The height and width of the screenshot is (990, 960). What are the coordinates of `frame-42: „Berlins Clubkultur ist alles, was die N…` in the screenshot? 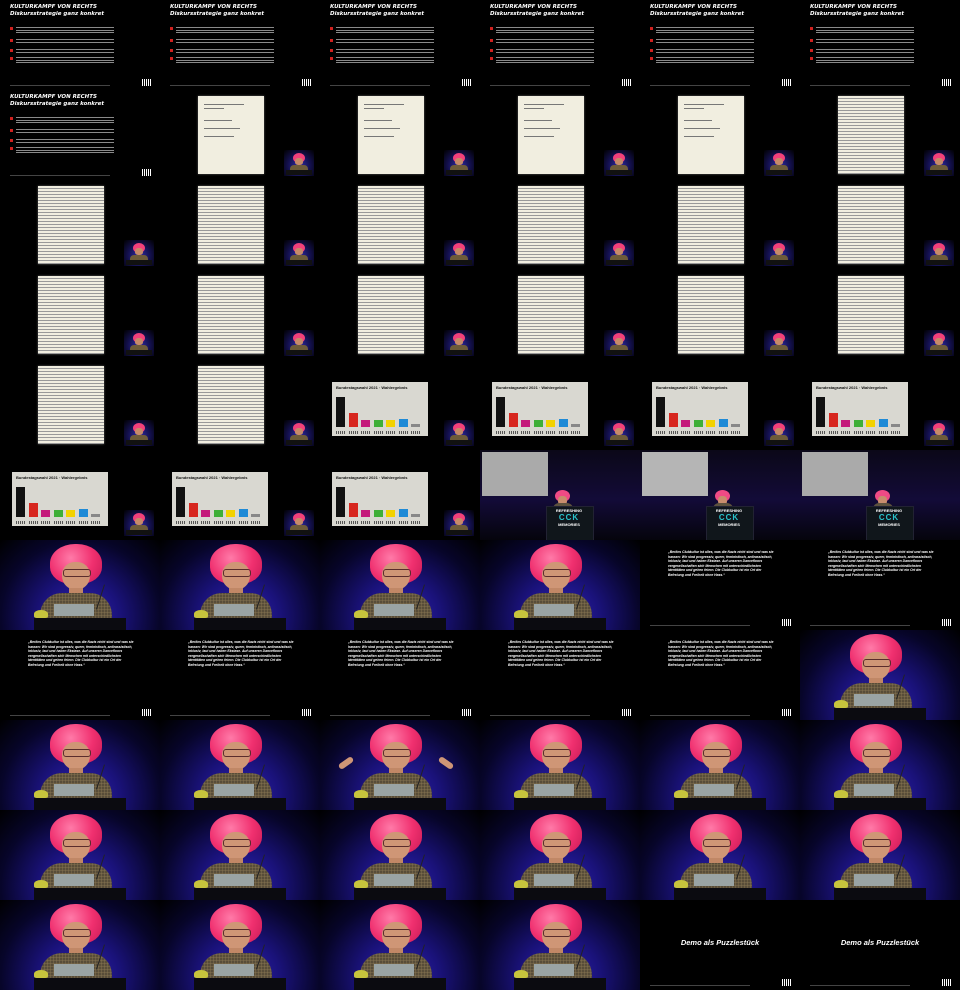 It's located at (880, 585).